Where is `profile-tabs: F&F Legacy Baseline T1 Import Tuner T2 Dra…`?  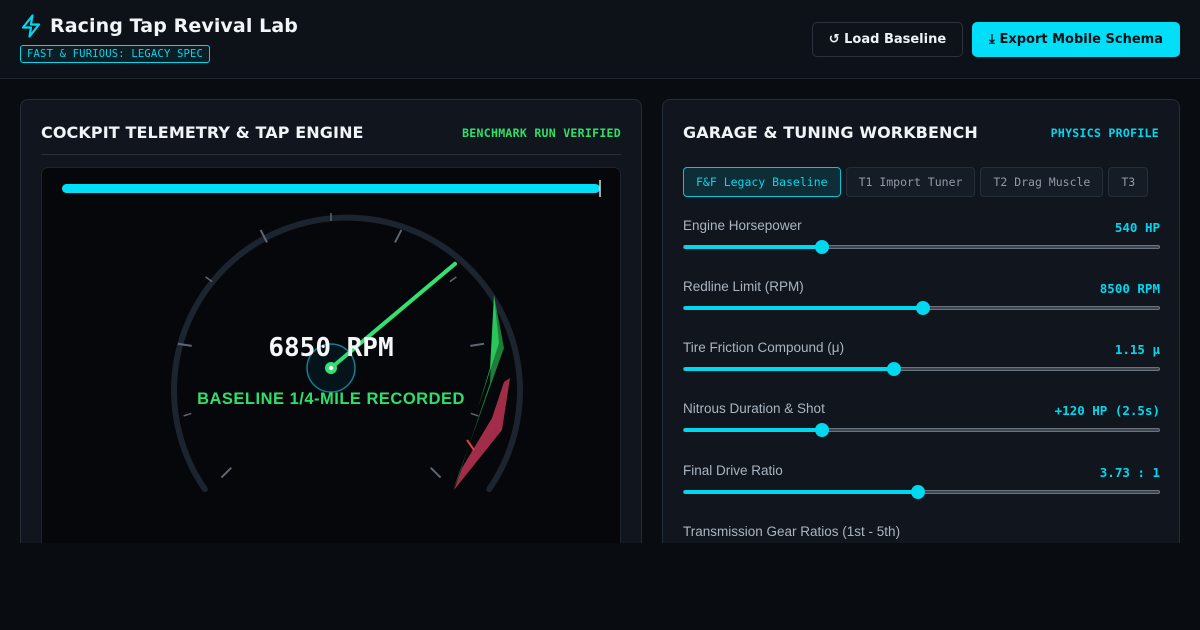
profile-tabs: F&F Legacy Baseline T1 Import Tuner T2 Dra… is located at coordinates (921, 183).